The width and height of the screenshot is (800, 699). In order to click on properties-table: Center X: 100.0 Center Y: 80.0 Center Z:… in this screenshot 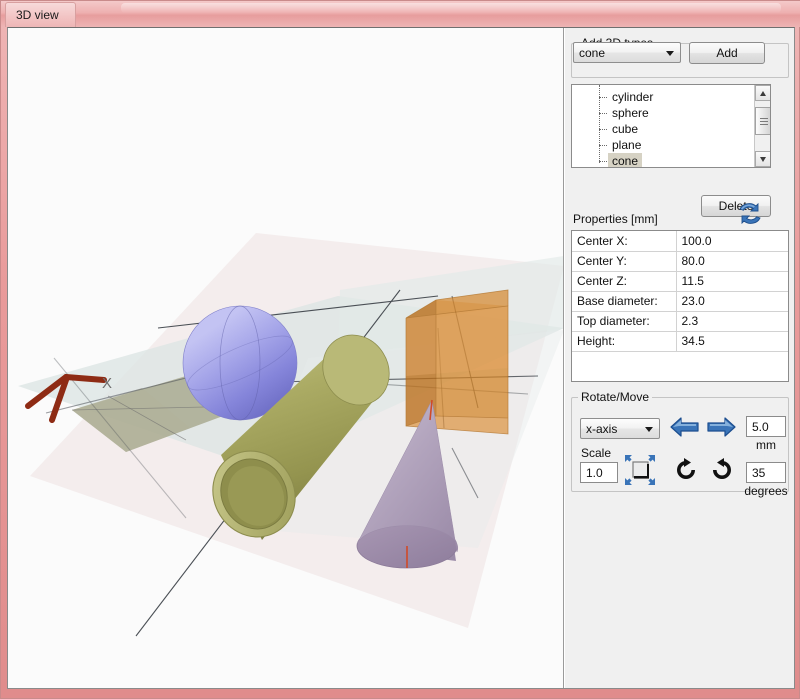, I will do `click(680, 306)`.